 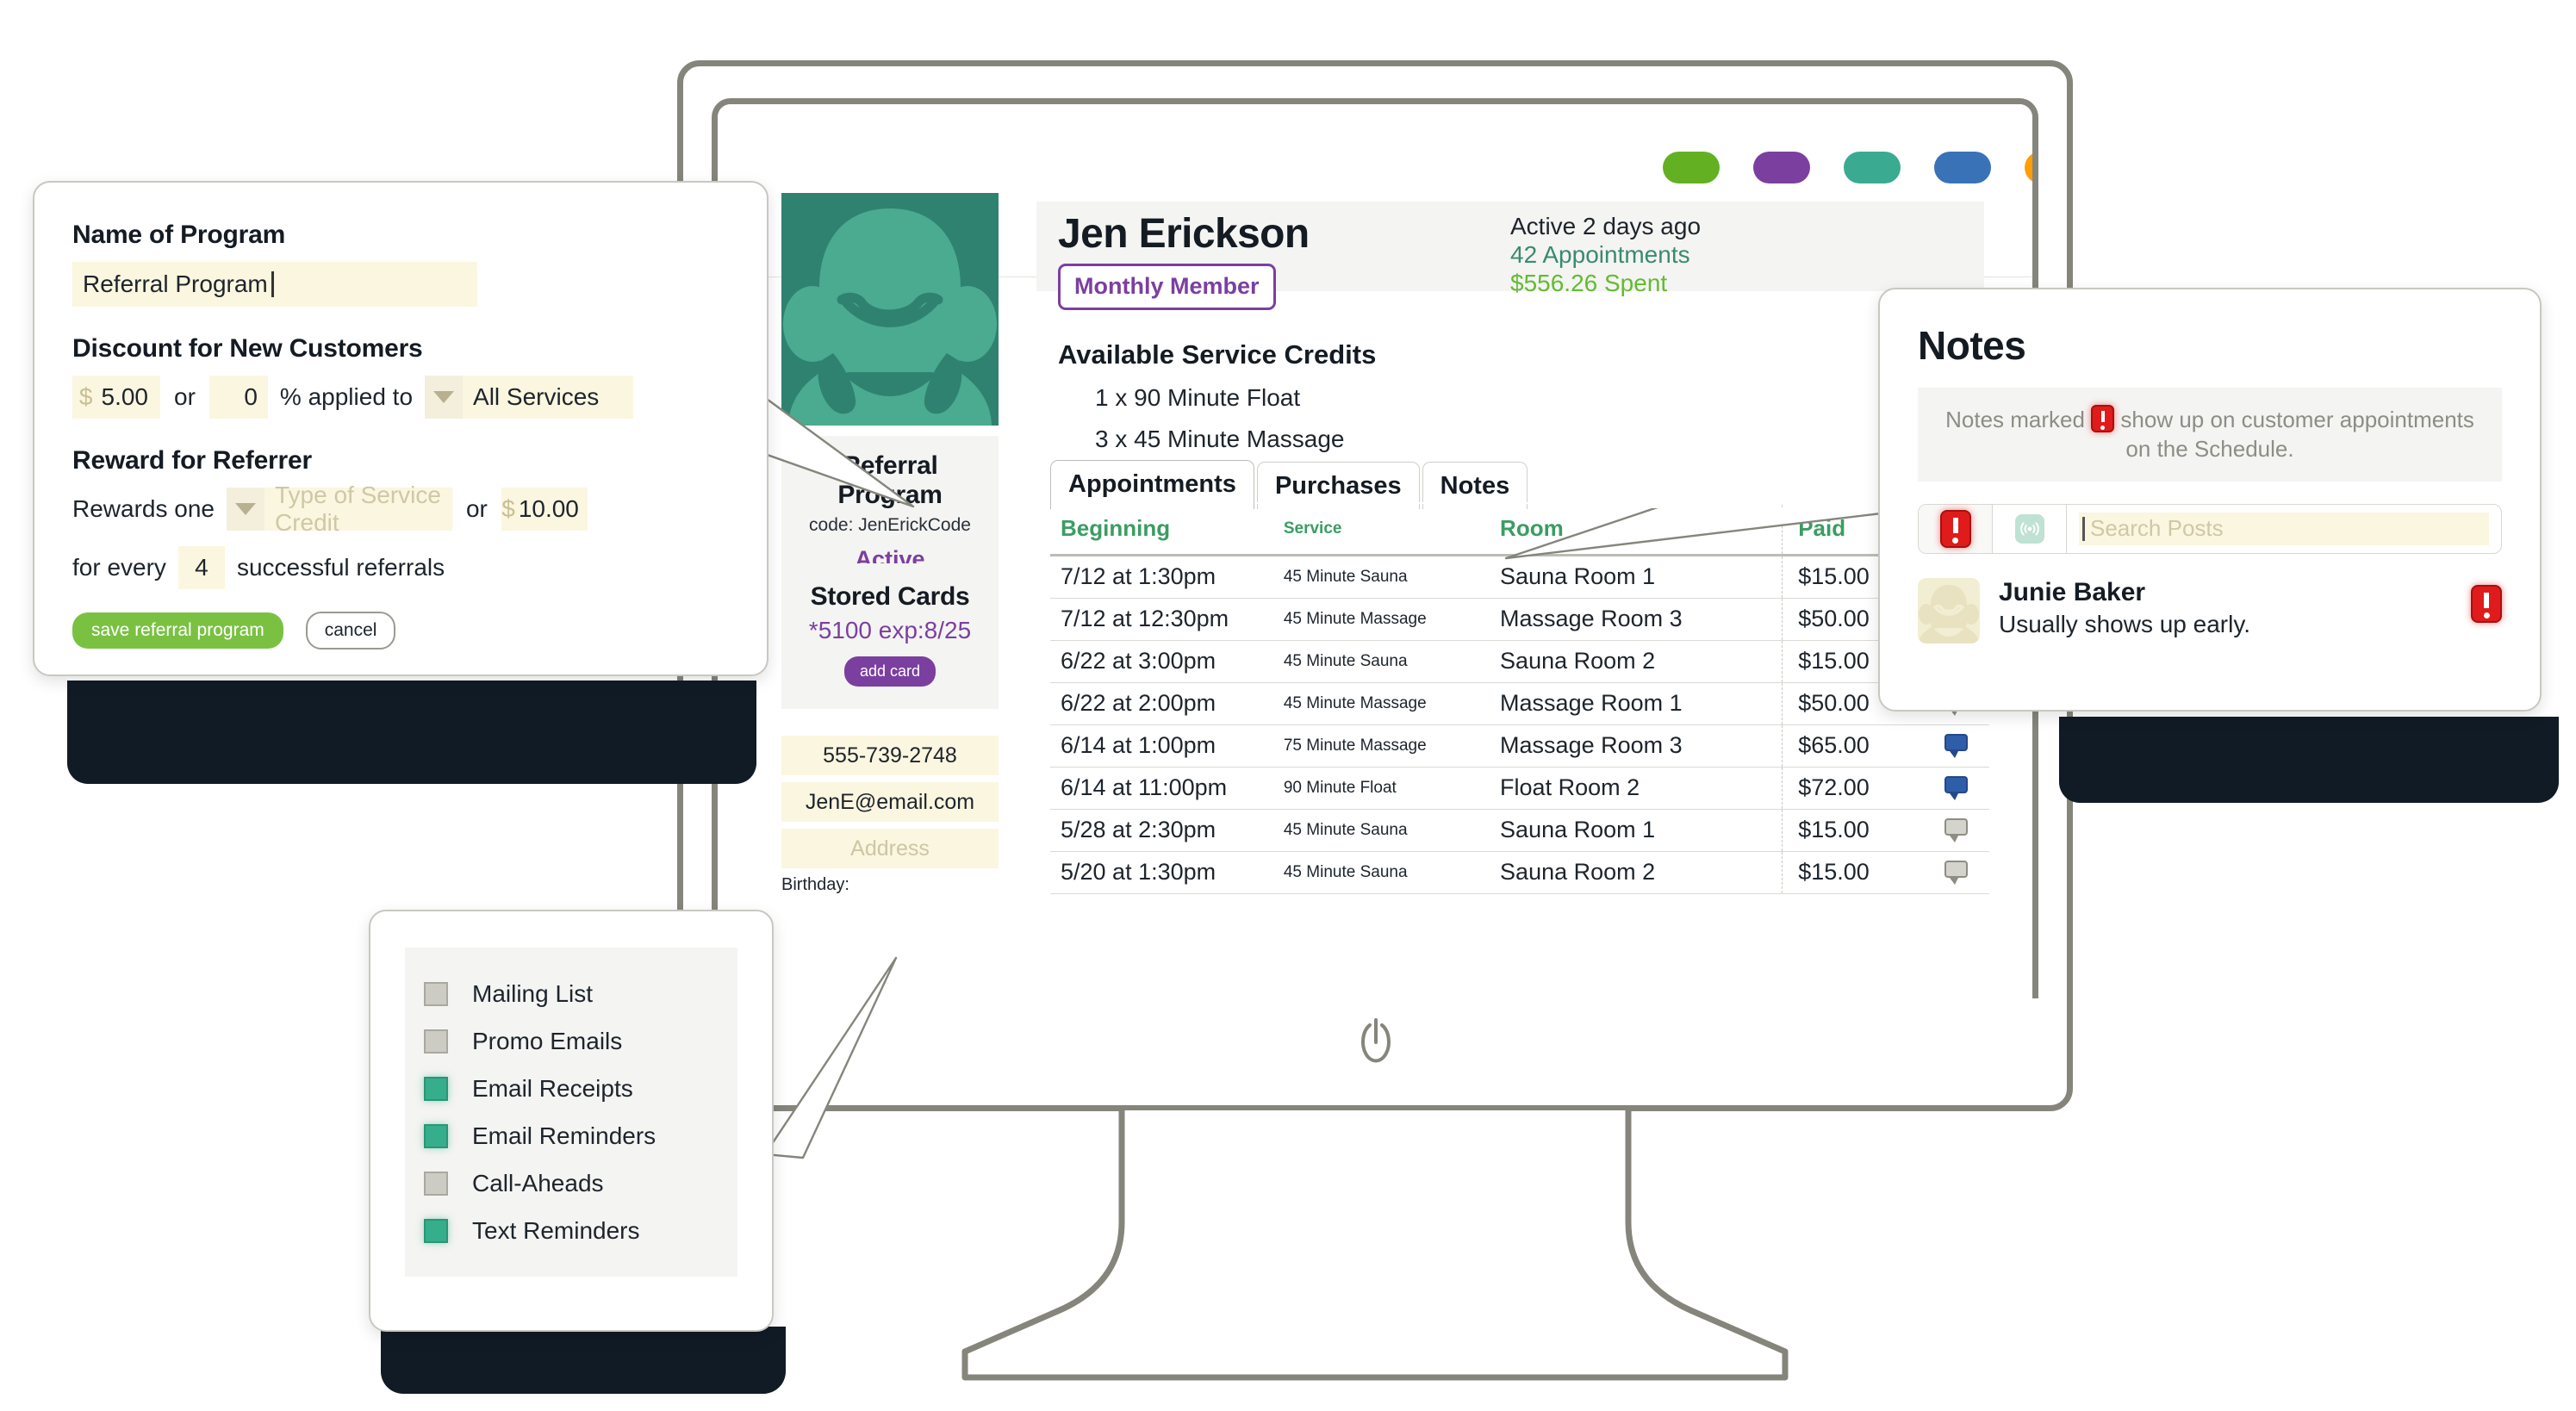 What do you see at coordinates (1167, 577) in the screenshot?
I see `cell-beginning: 7/12 at 1:30pm` at bounding box center [1167, 577].